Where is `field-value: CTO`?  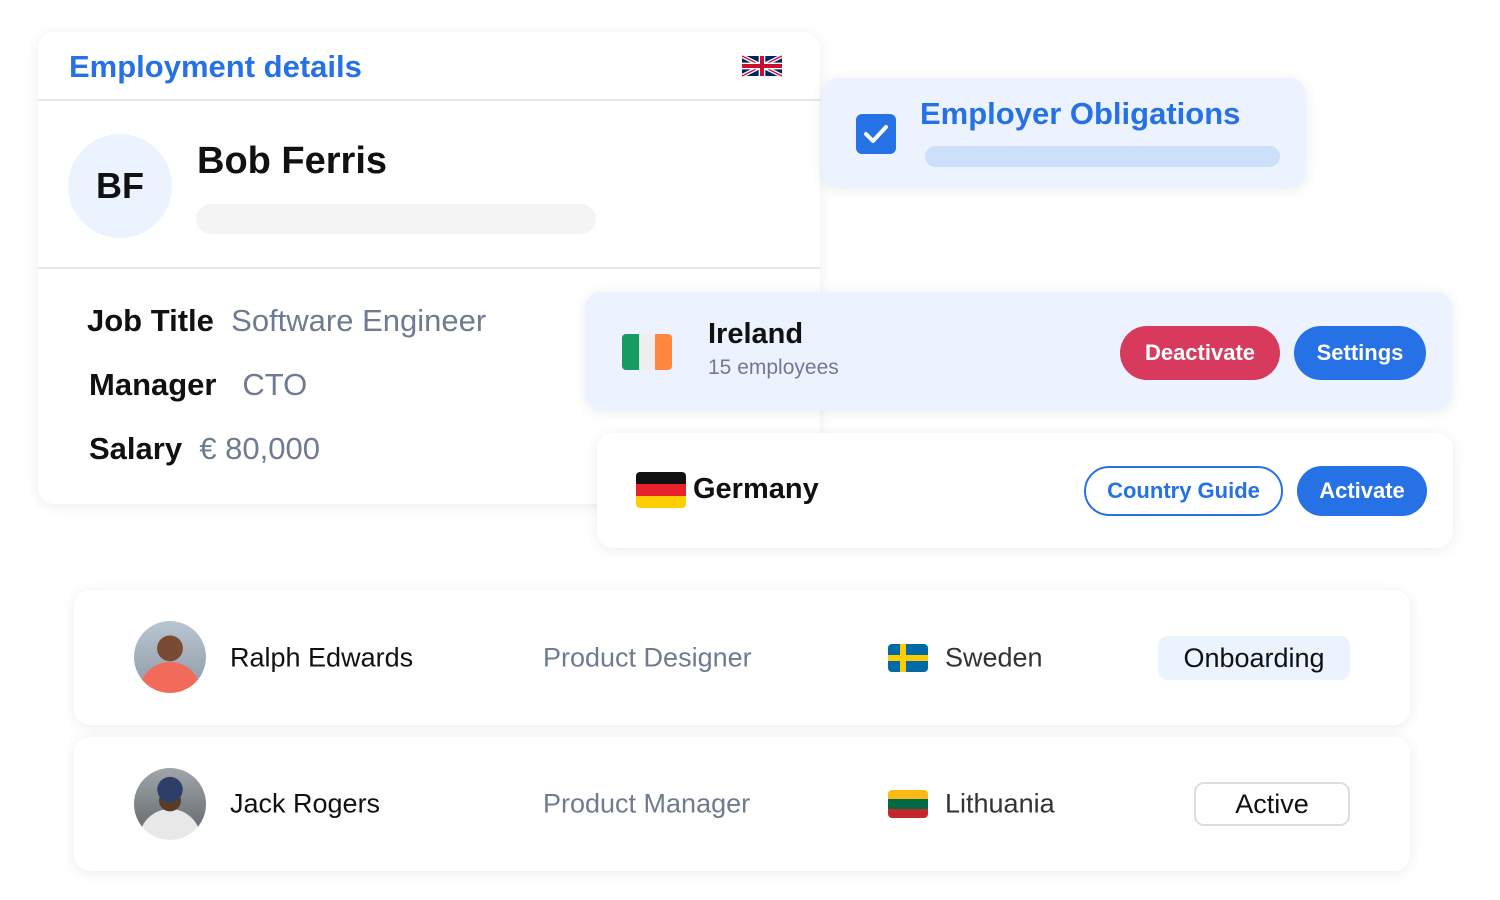
field-value: CTO is located at coordinates (275, 384).